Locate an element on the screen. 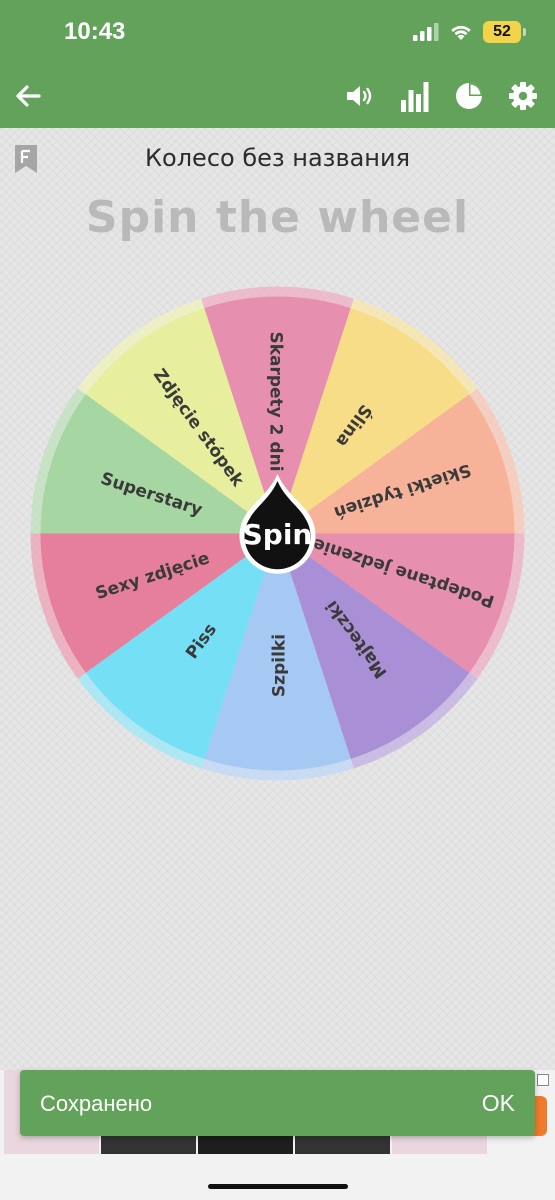  status-time: 10:43 is located at coordinates (95, 31).